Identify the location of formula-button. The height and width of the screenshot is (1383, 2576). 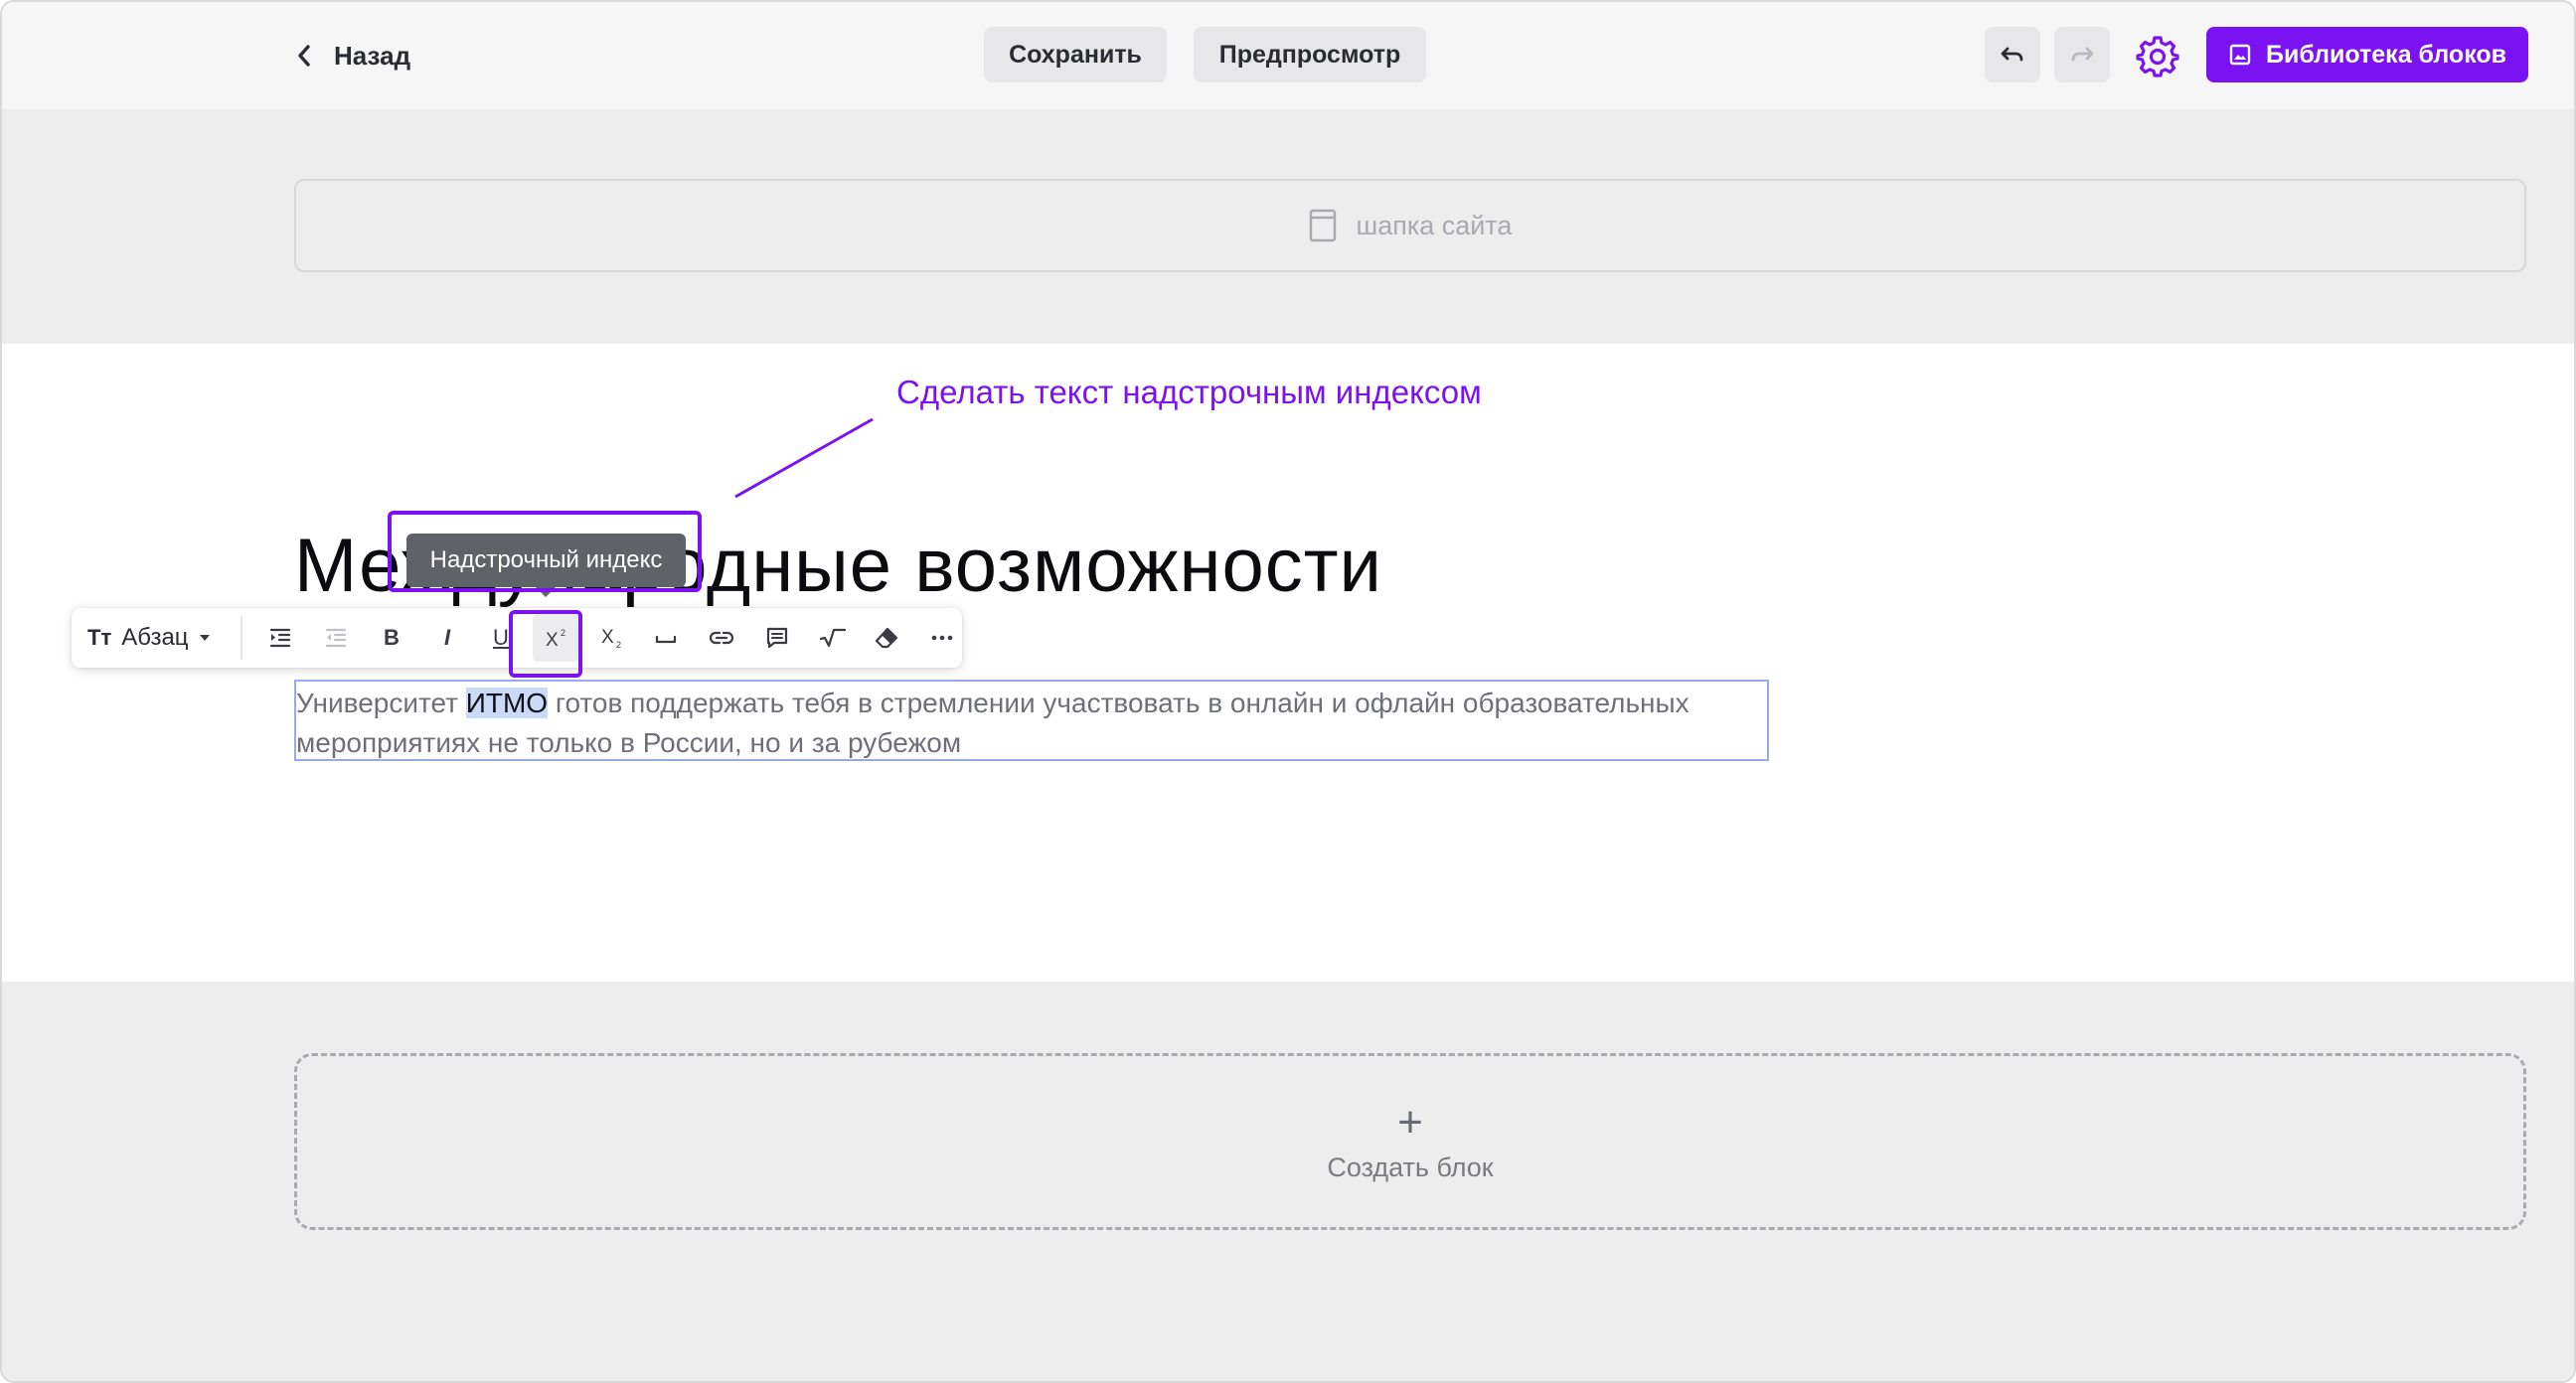
(833, 638).